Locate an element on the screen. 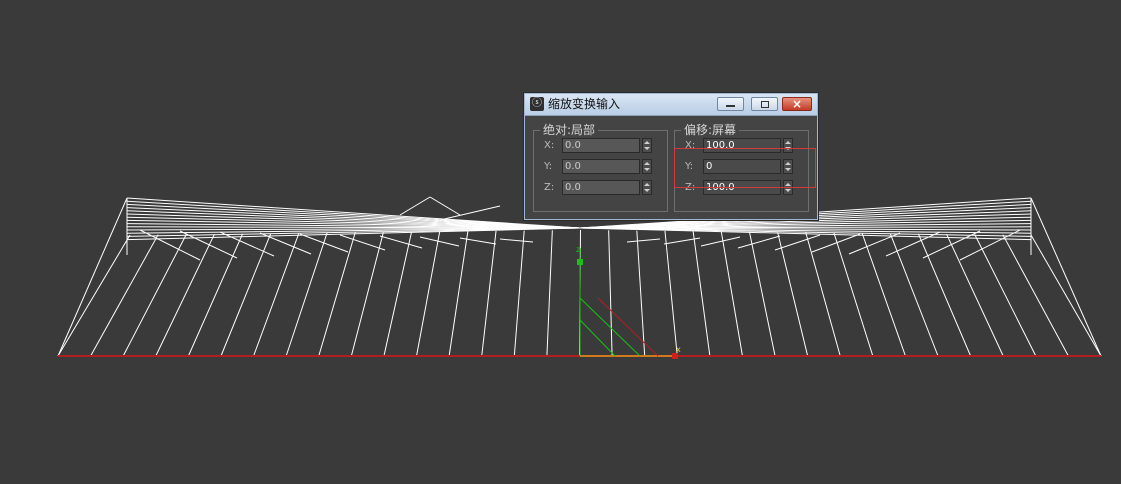 Image resolution: width=1121 pixels, height=484 pixels. dialog-title: 缩放变换输入 is located at coordinates (584, 104).